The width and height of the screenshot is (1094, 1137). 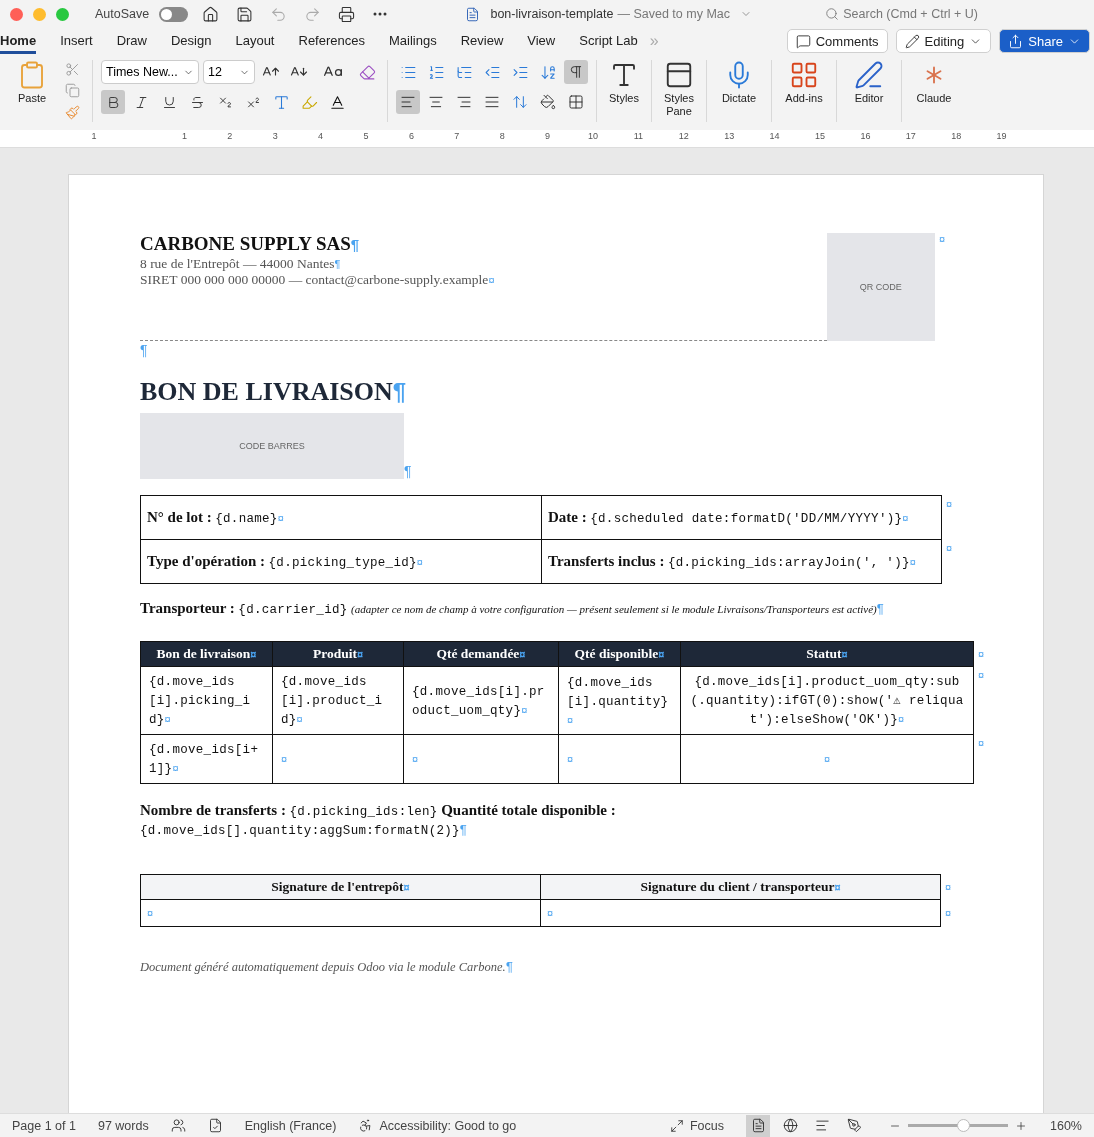 What do you see at coordinates (1001, 136) in the screenshot?
I see `ruler-number: 19` at bounding box center [1001, 136].